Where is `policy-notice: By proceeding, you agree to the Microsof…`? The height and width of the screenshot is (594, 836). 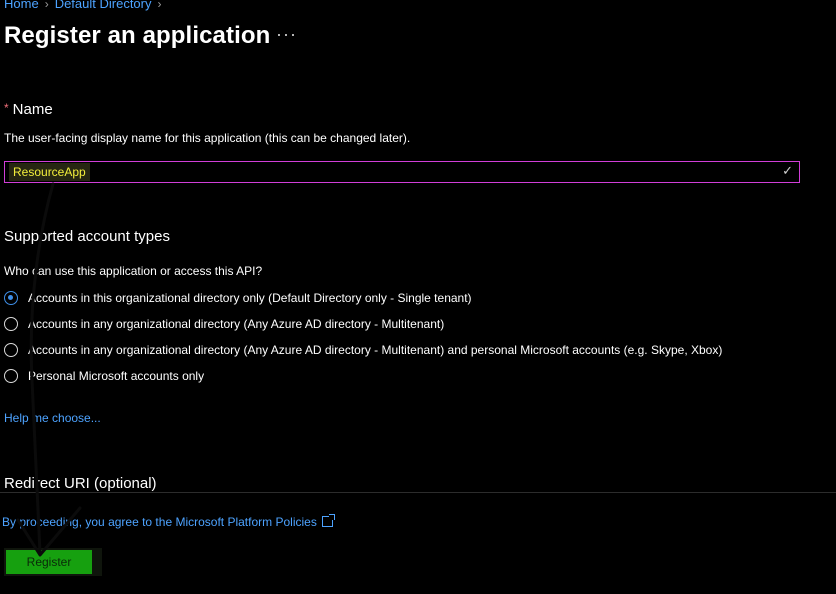
policy-notice: By proceeding, you agree to the Microsof… is located at coordinates (168, 521).